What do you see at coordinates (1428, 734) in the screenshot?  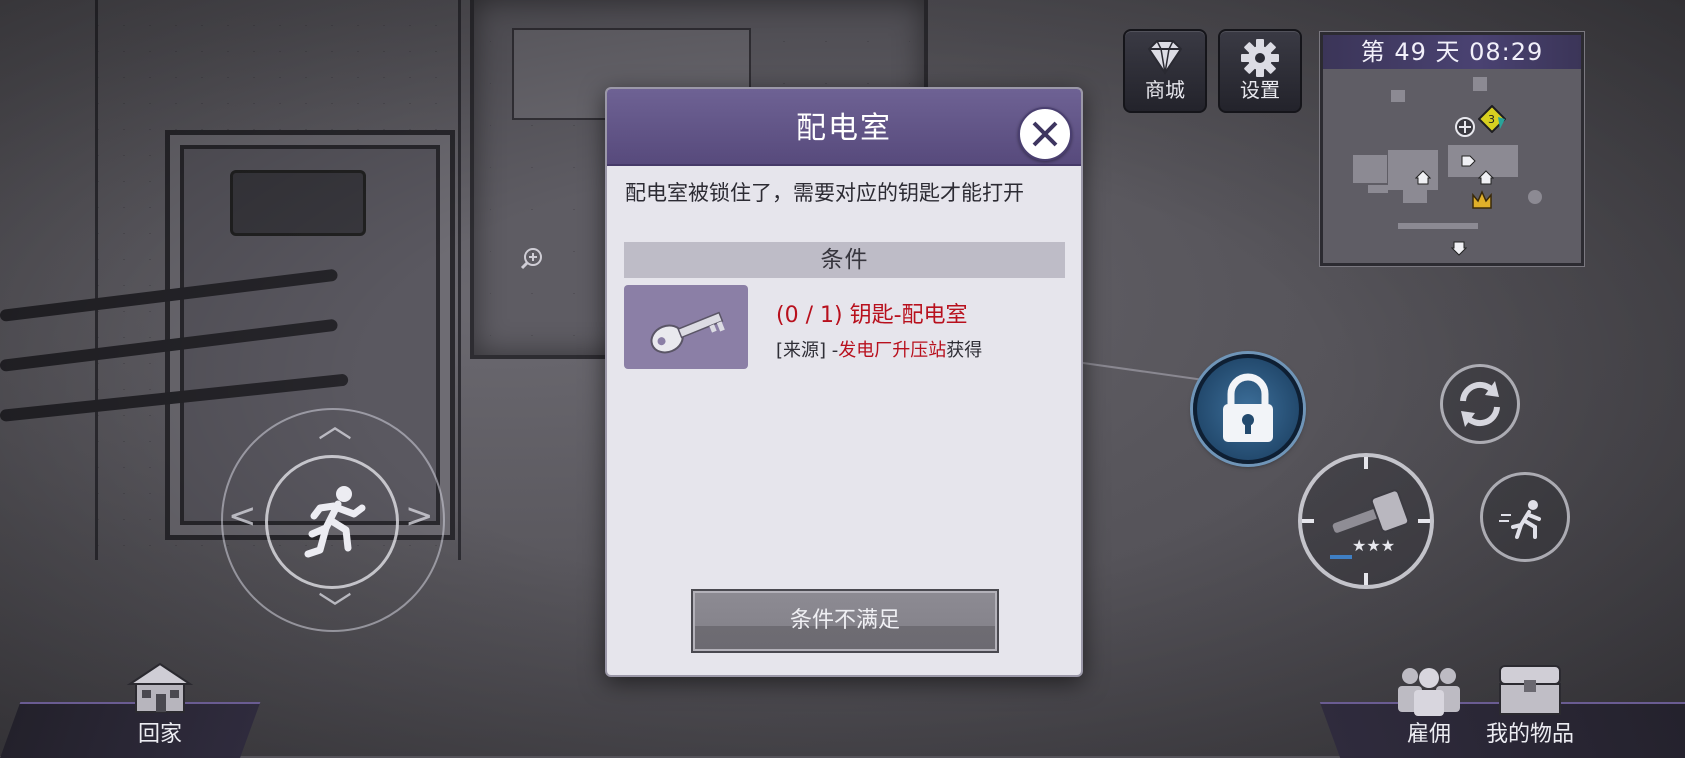 I see `hire-label: 雇佣` at bounding box center [1428, 734].